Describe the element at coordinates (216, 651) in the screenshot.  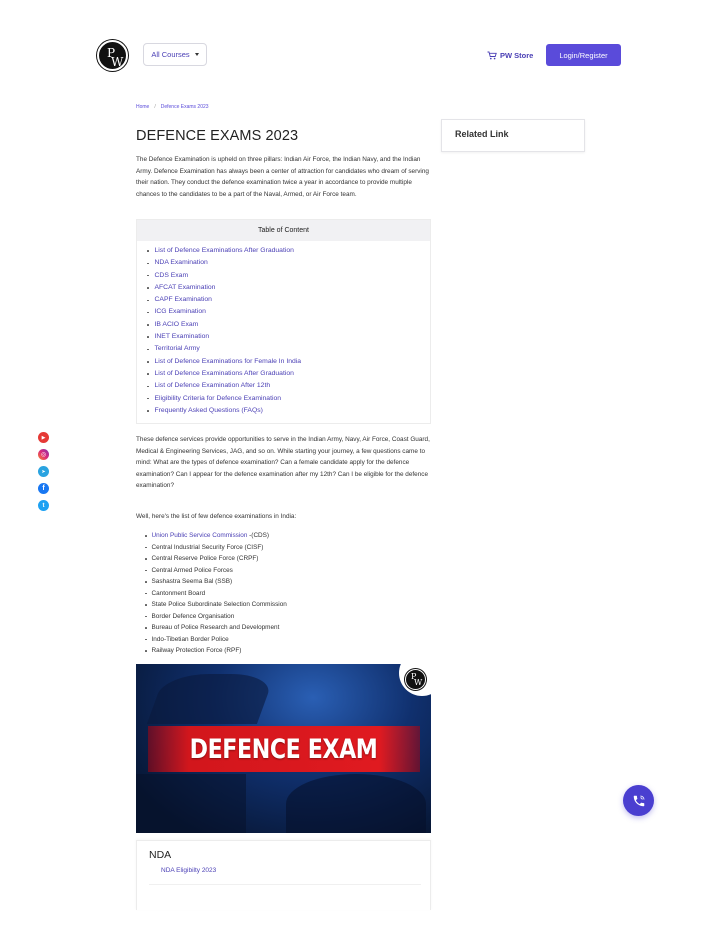
I see `list-item: Railway Protection Force (RPF)` at that location.